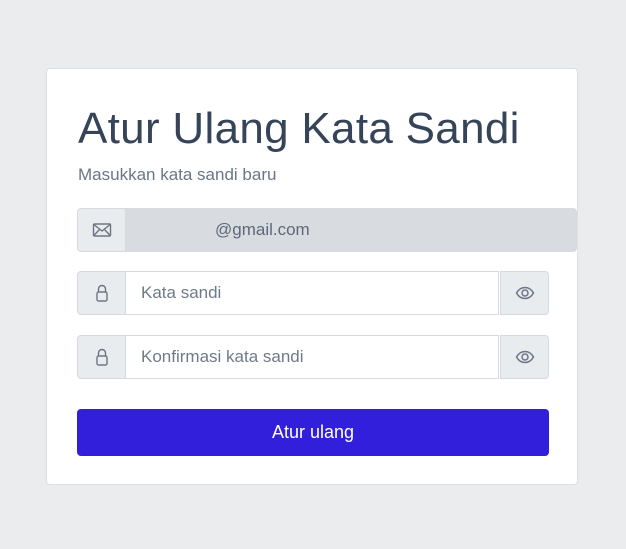 The image size is (626, 549). What do you see at coordinates (313, 432) in the screenshot?
I see `reset-button: Atur ulang` at bounding box center [313, 432].